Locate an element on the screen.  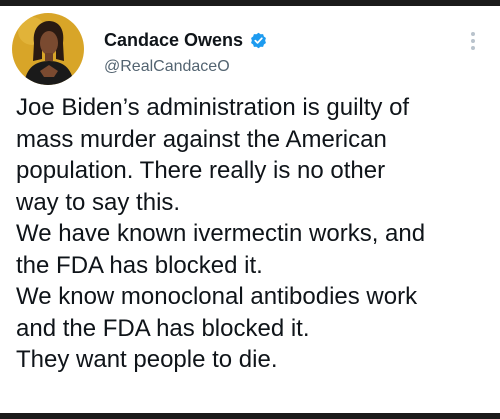
author-handle: @RealCandaceO is located at coordinates (167, 67).